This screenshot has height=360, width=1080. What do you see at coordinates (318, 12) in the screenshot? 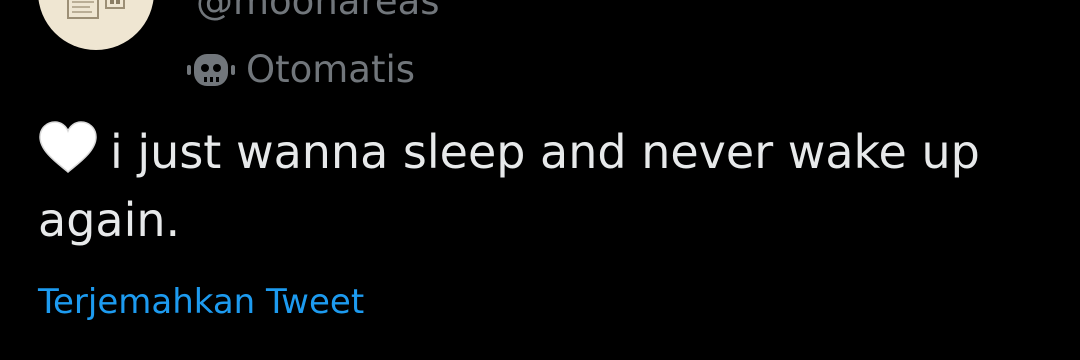
I see `user-handle: @moonareas` at bounding box center [318, 12].